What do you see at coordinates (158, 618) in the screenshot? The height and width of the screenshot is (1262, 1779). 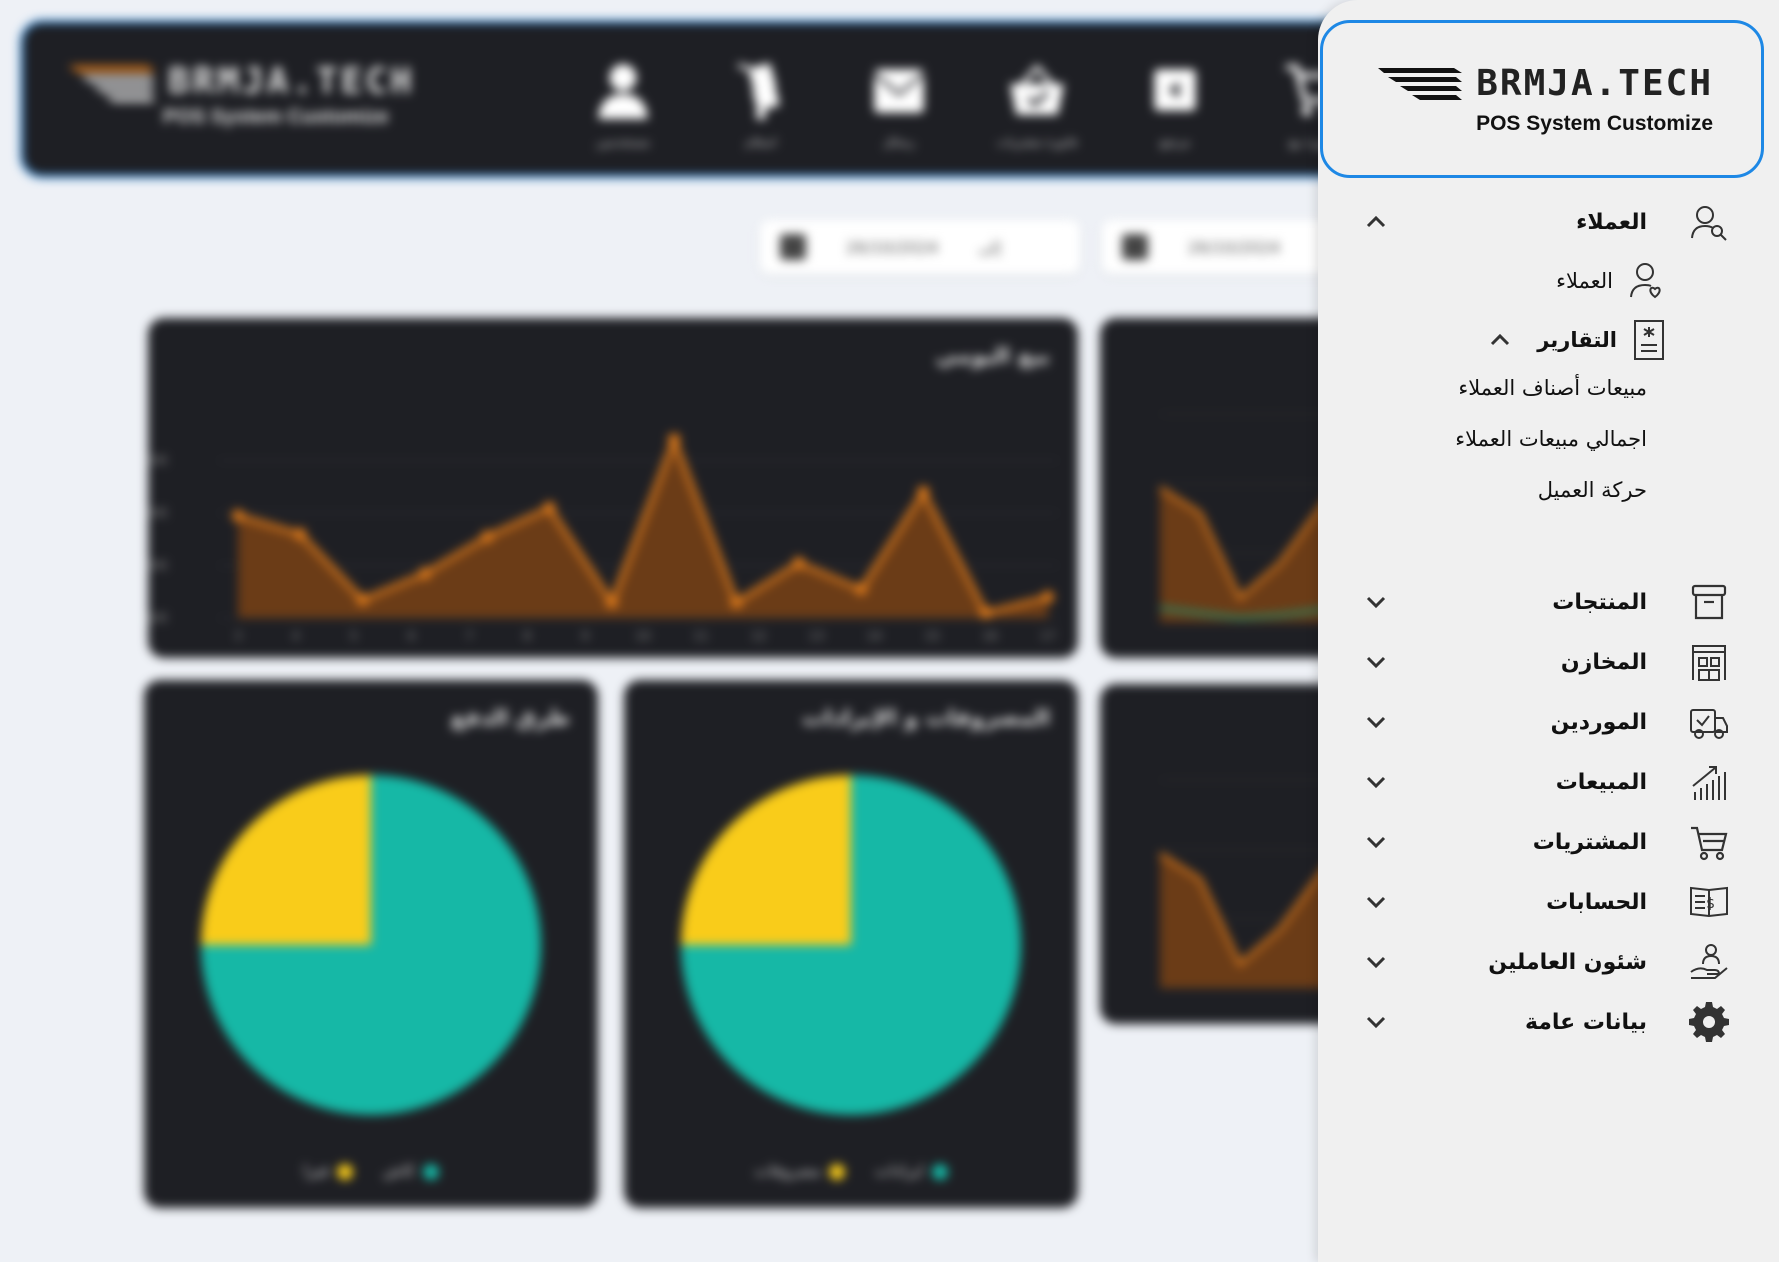 I see `y-tick-label: $0K` at bounding box center [158, 618].